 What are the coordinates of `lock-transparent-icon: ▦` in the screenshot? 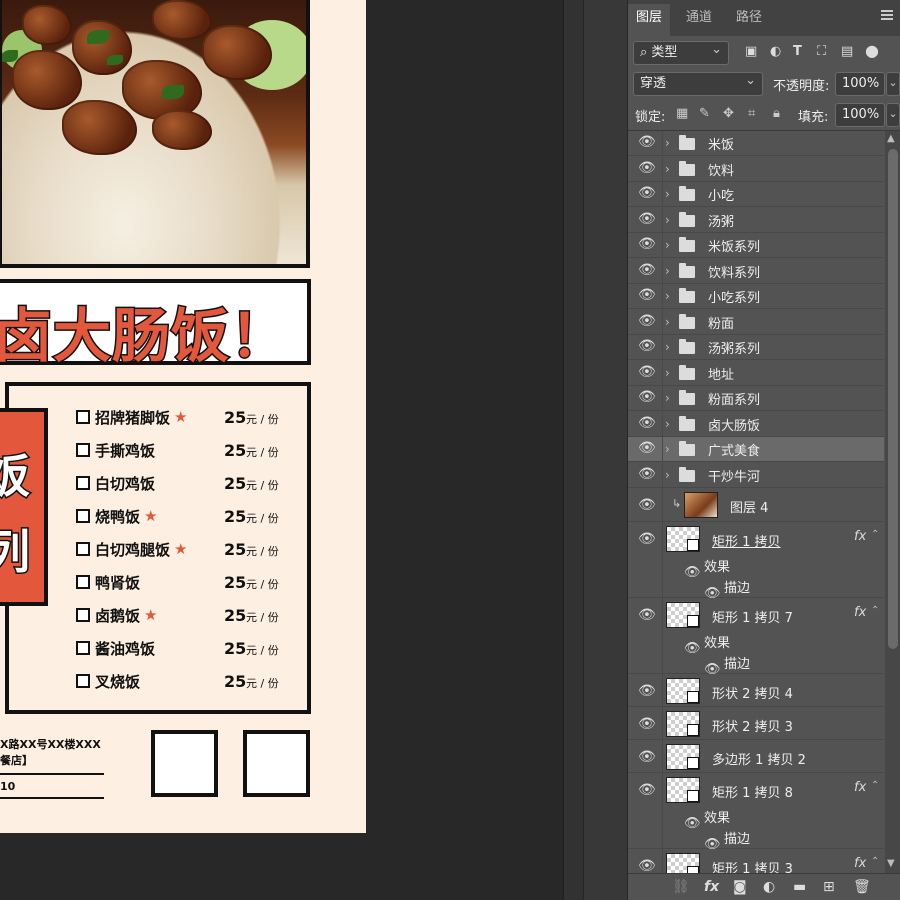 It's located at (682, 113).